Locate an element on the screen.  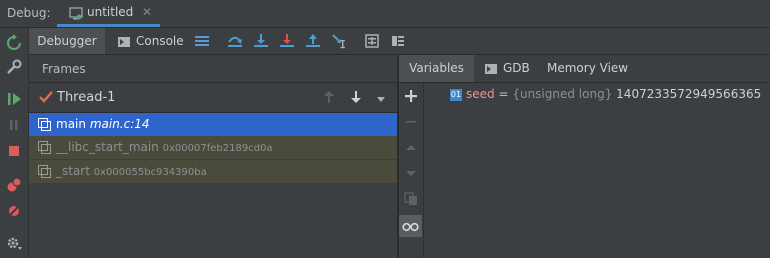
show-watches-button is located at coordinates (410, 226).